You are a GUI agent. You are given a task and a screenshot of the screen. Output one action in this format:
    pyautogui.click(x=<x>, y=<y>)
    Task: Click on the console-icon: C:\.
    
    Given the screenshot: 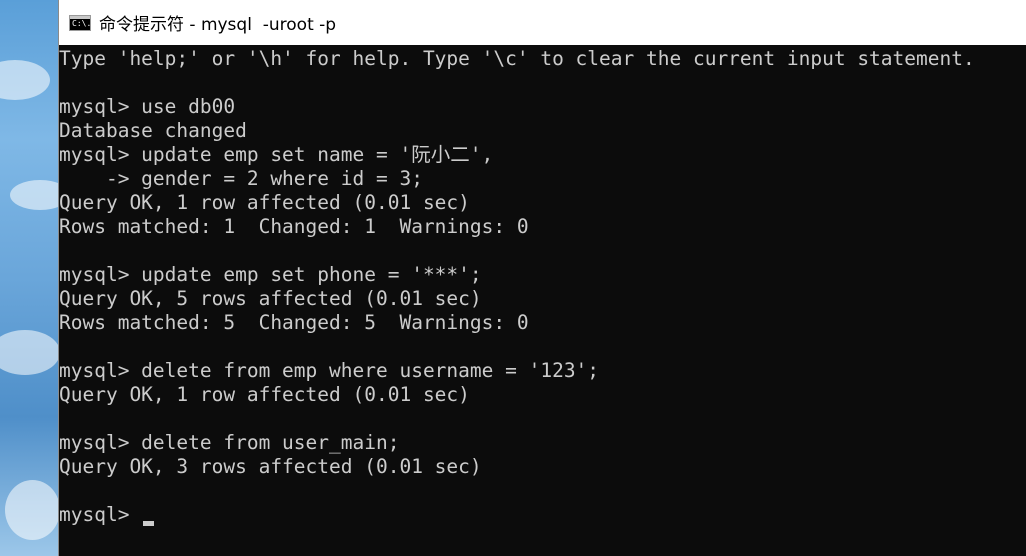 What is the action you would take?
    pyautogui.click(x=80, y=22)
    